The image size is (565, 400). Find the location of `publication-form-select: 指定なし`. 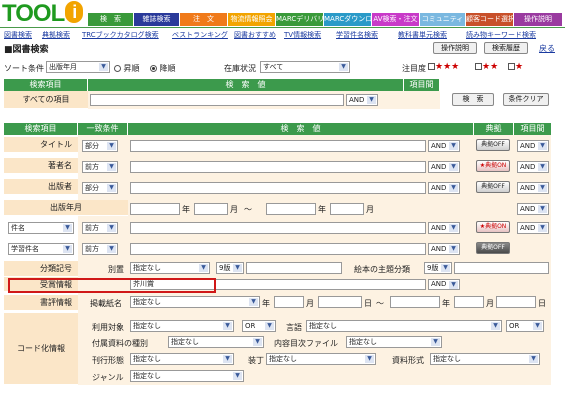

publication-form-select: 指定なし is located at coordinates (182, 359).